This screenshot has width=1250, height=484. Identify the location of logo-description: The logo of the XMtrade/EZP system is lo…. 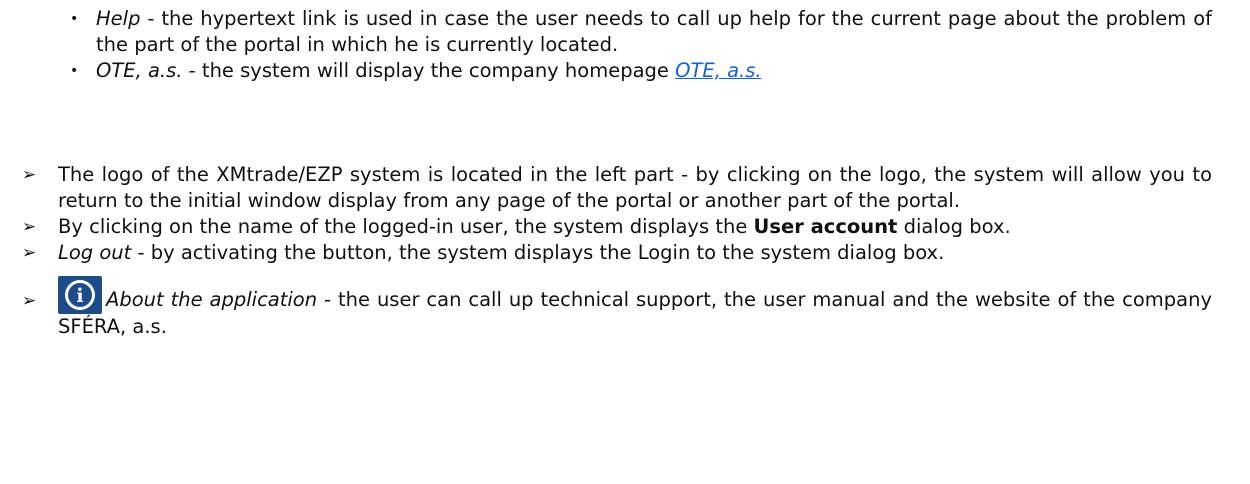
(635, 187).